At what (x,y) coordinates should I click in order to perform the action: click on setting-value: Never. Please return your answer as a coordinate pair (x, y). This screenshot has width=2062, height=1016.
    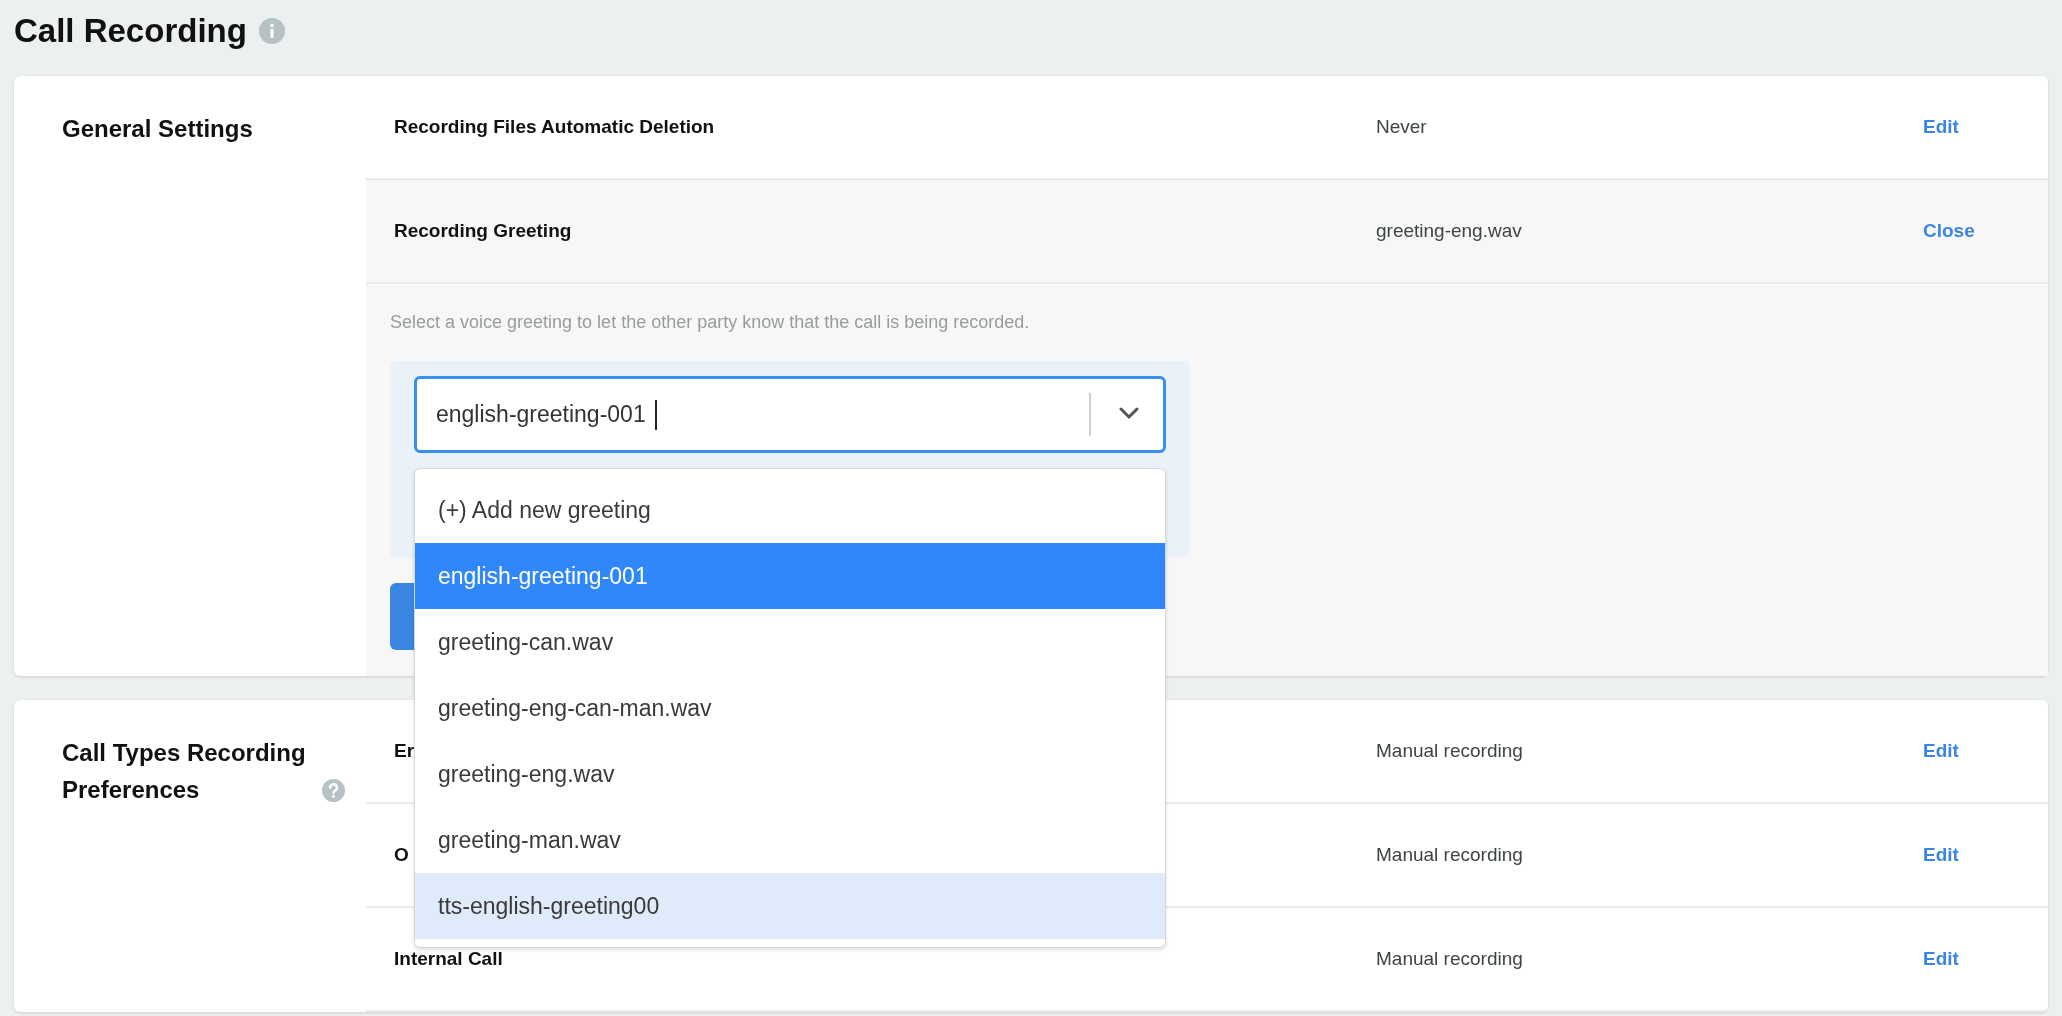
    Looking at the image, I should click on (1402, 127).